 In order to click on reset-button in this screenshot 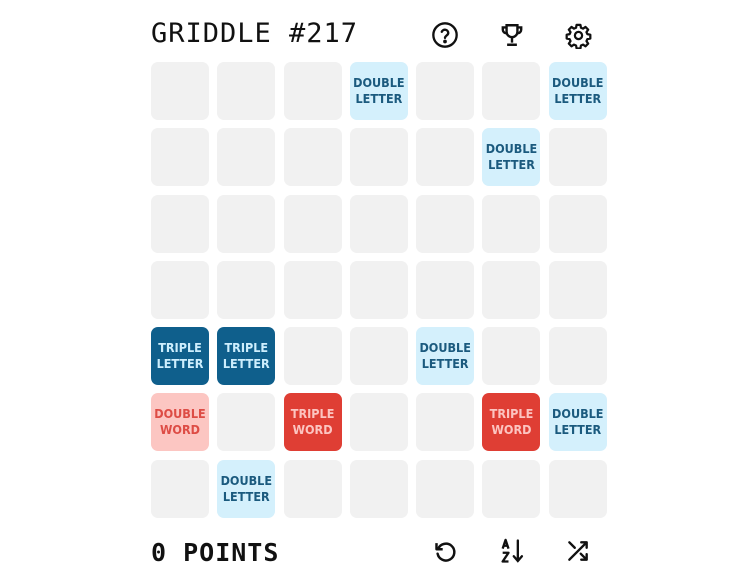, I will do `click(445, 551)`.